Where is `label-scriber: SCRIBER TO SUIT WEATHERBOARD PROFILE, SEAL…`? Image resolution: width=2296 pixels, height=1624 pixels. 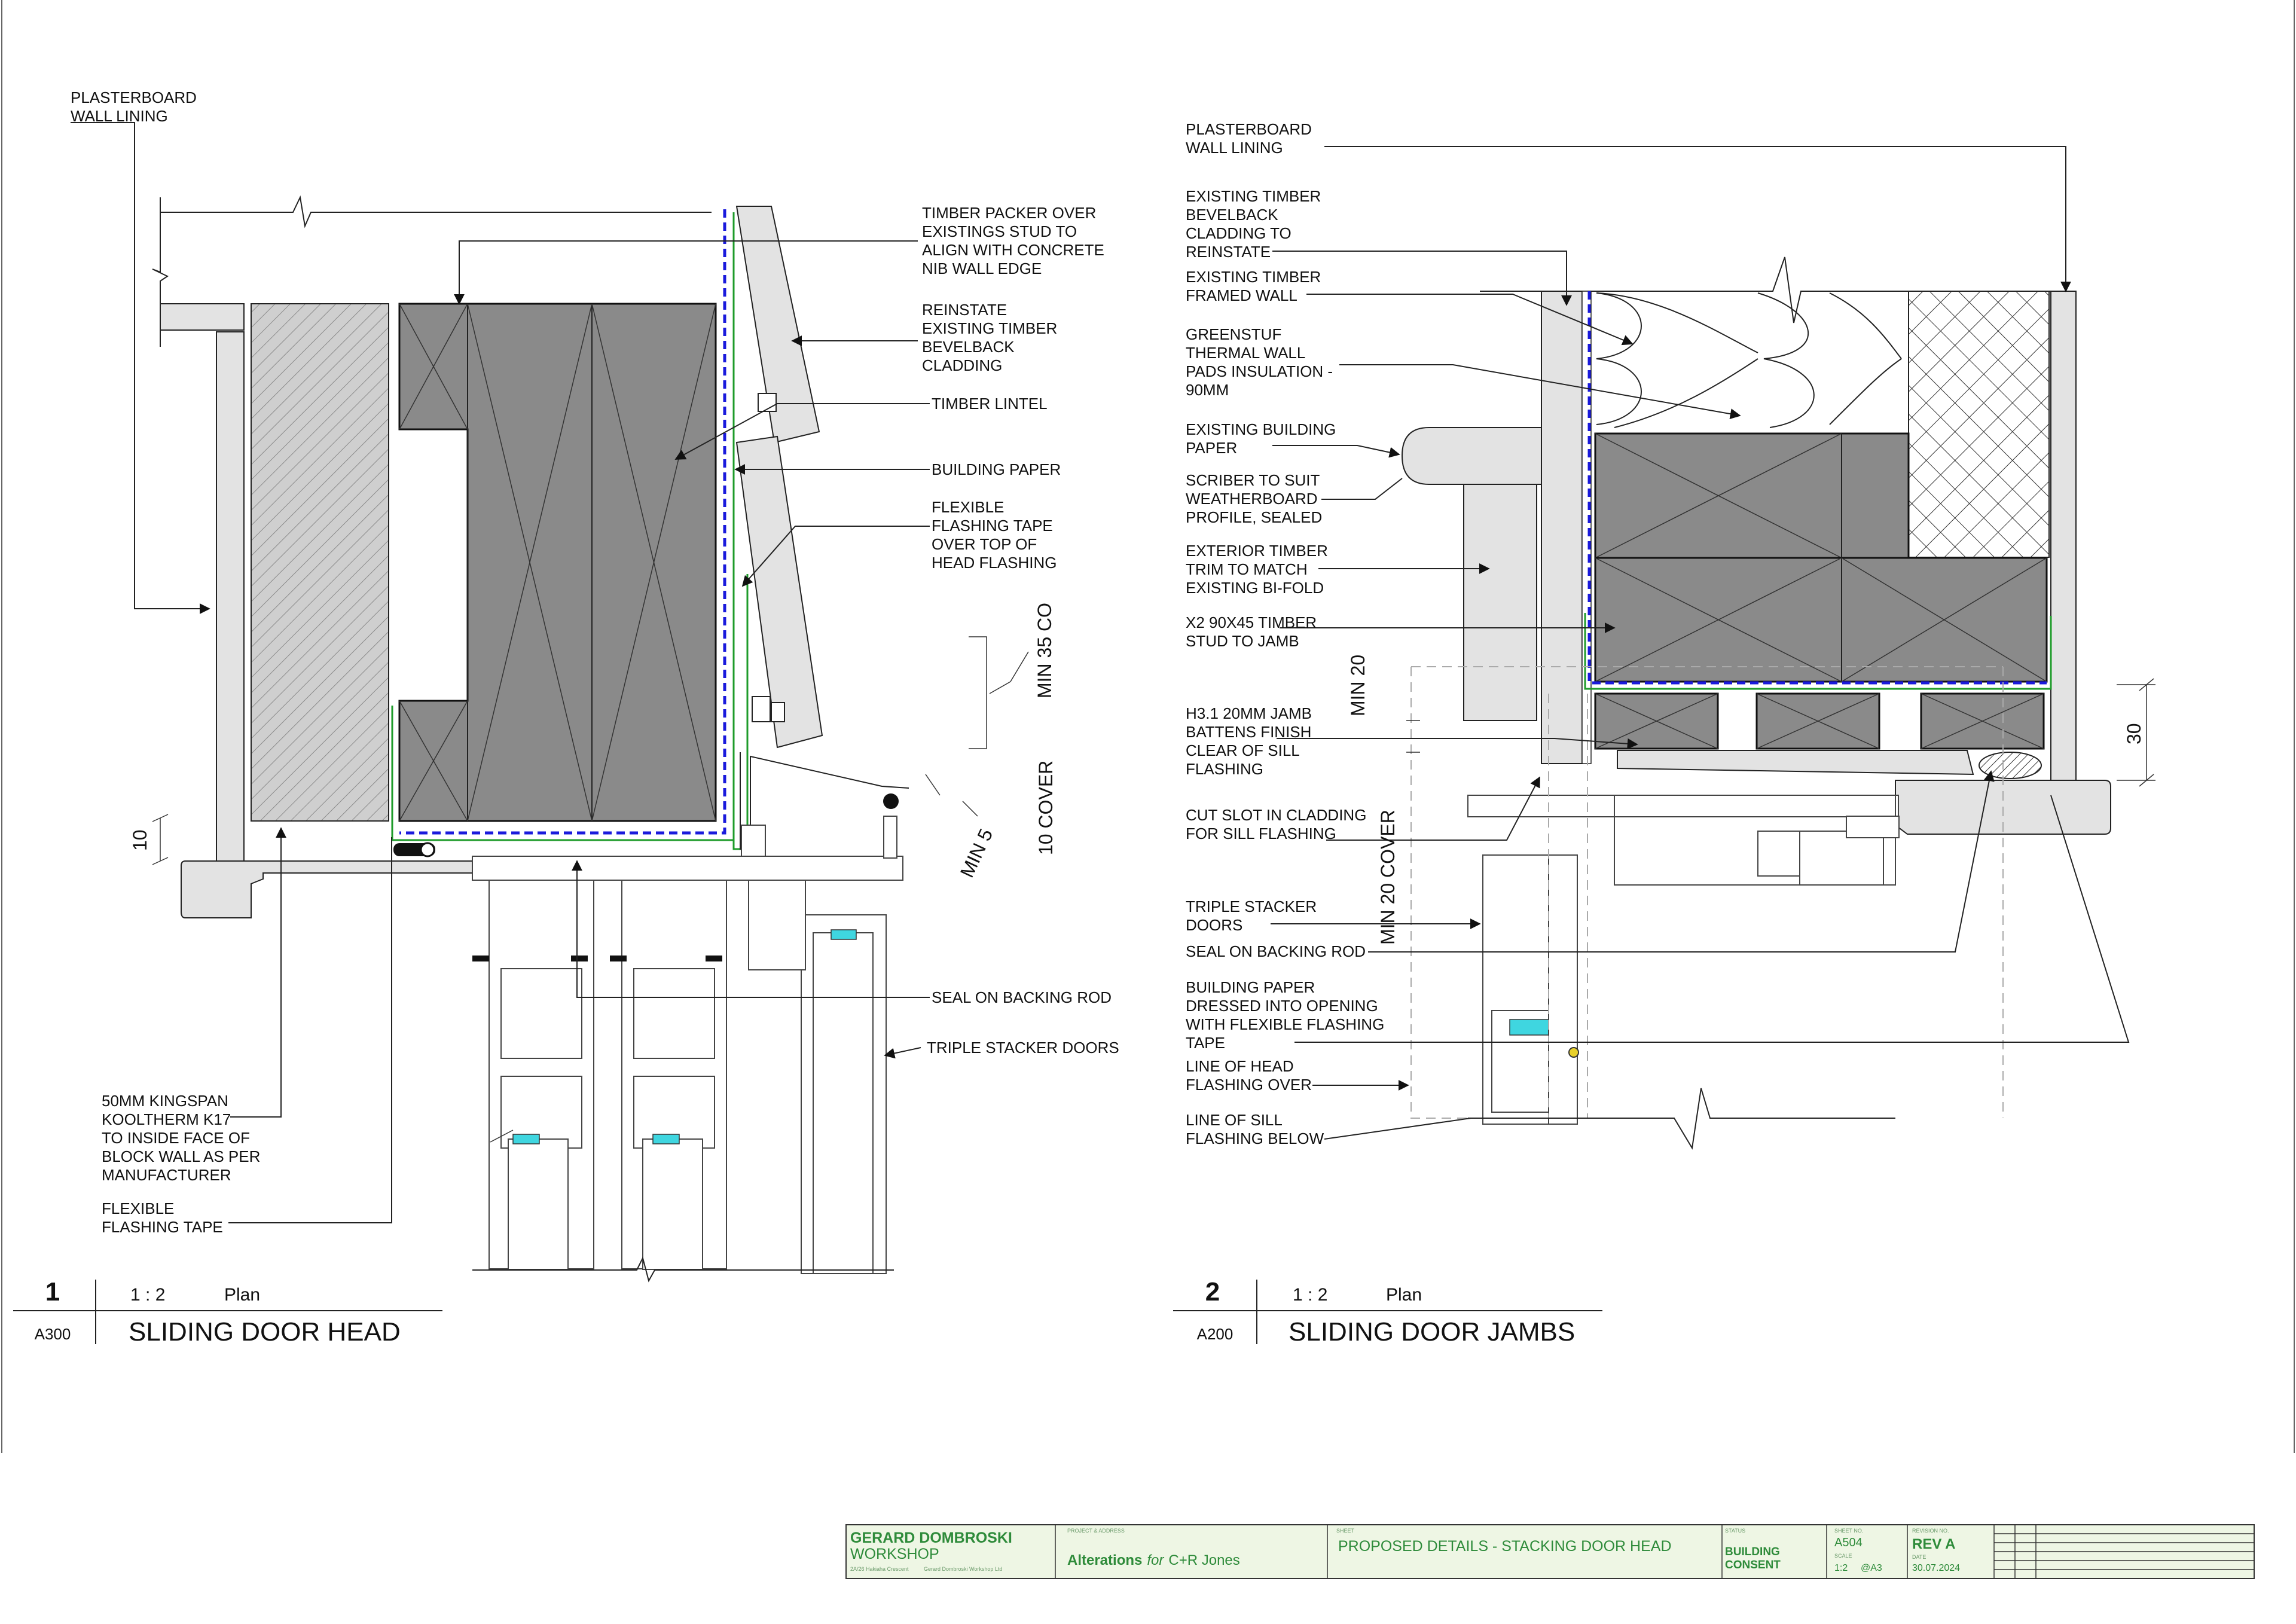 label-scriber: SCRIBER TO SUIT WEATHERBOARD PROFILE, SEAL… is located at coordinates (1254, 498).